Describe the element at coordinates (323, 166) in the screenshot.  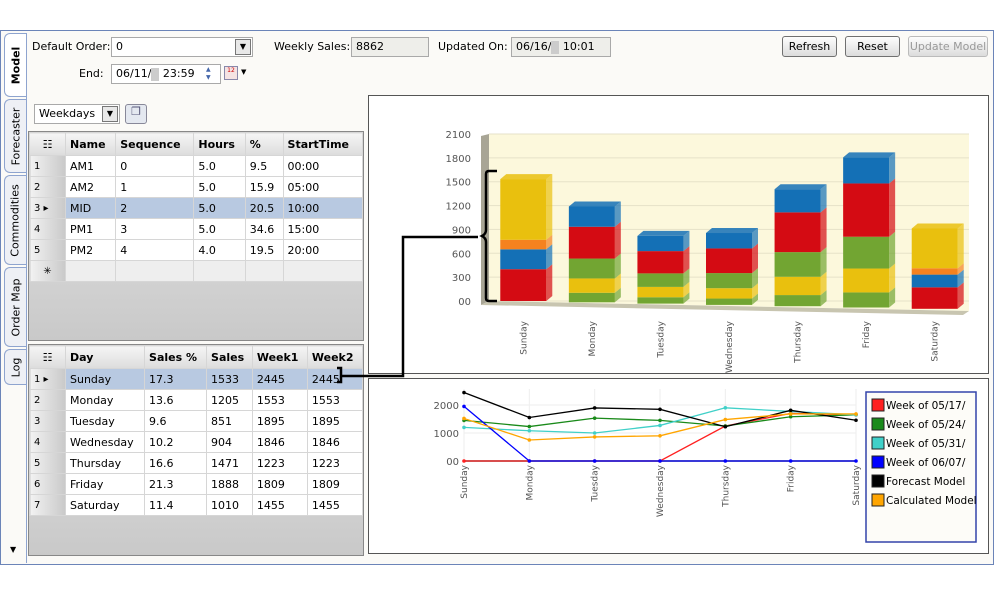
I see `table-cell: 00:00` at that location.